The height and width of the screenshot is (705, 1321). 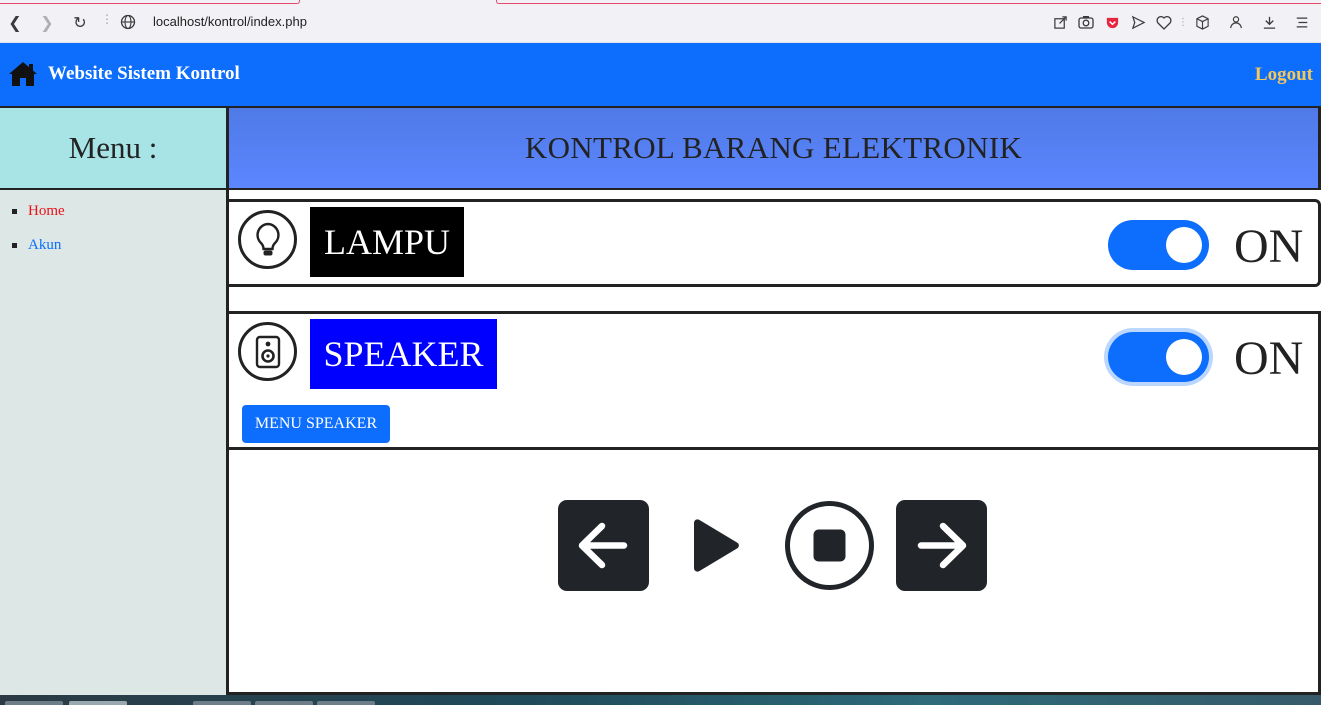 I want to click on device-label-lampu: LAMPU, so click(x=387, y=242).